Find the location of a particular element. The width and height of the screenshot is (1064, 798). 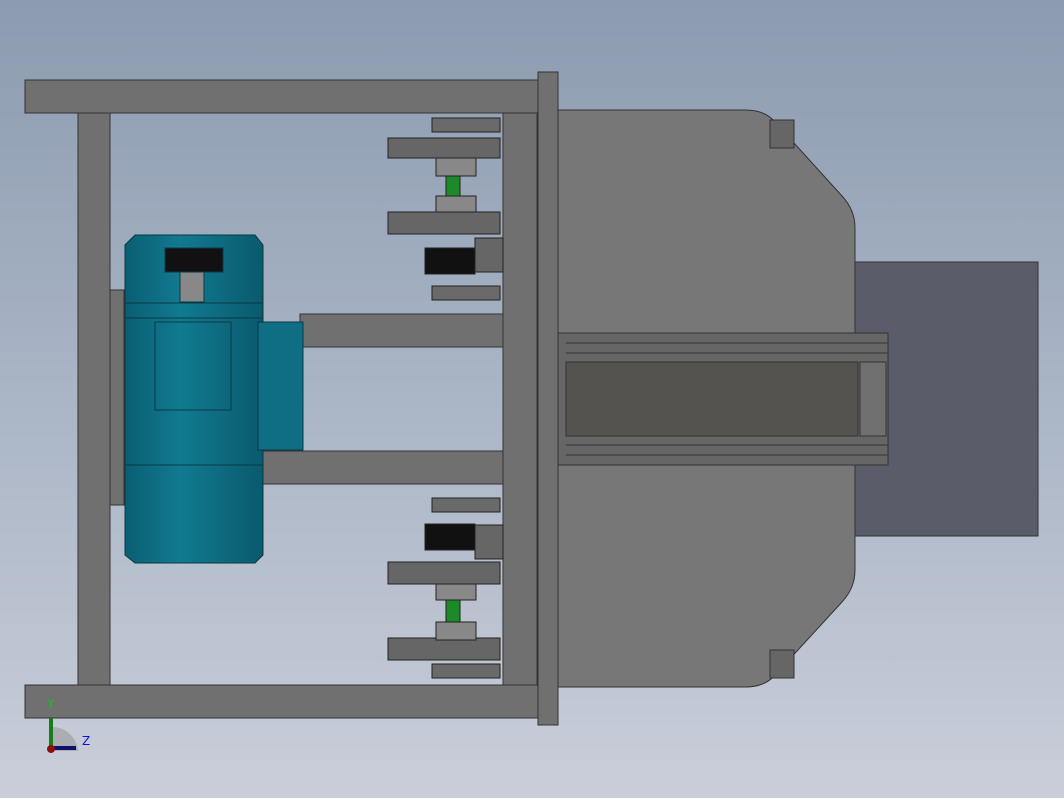

triad-z-label: Z is located at coordinates (86, 741).